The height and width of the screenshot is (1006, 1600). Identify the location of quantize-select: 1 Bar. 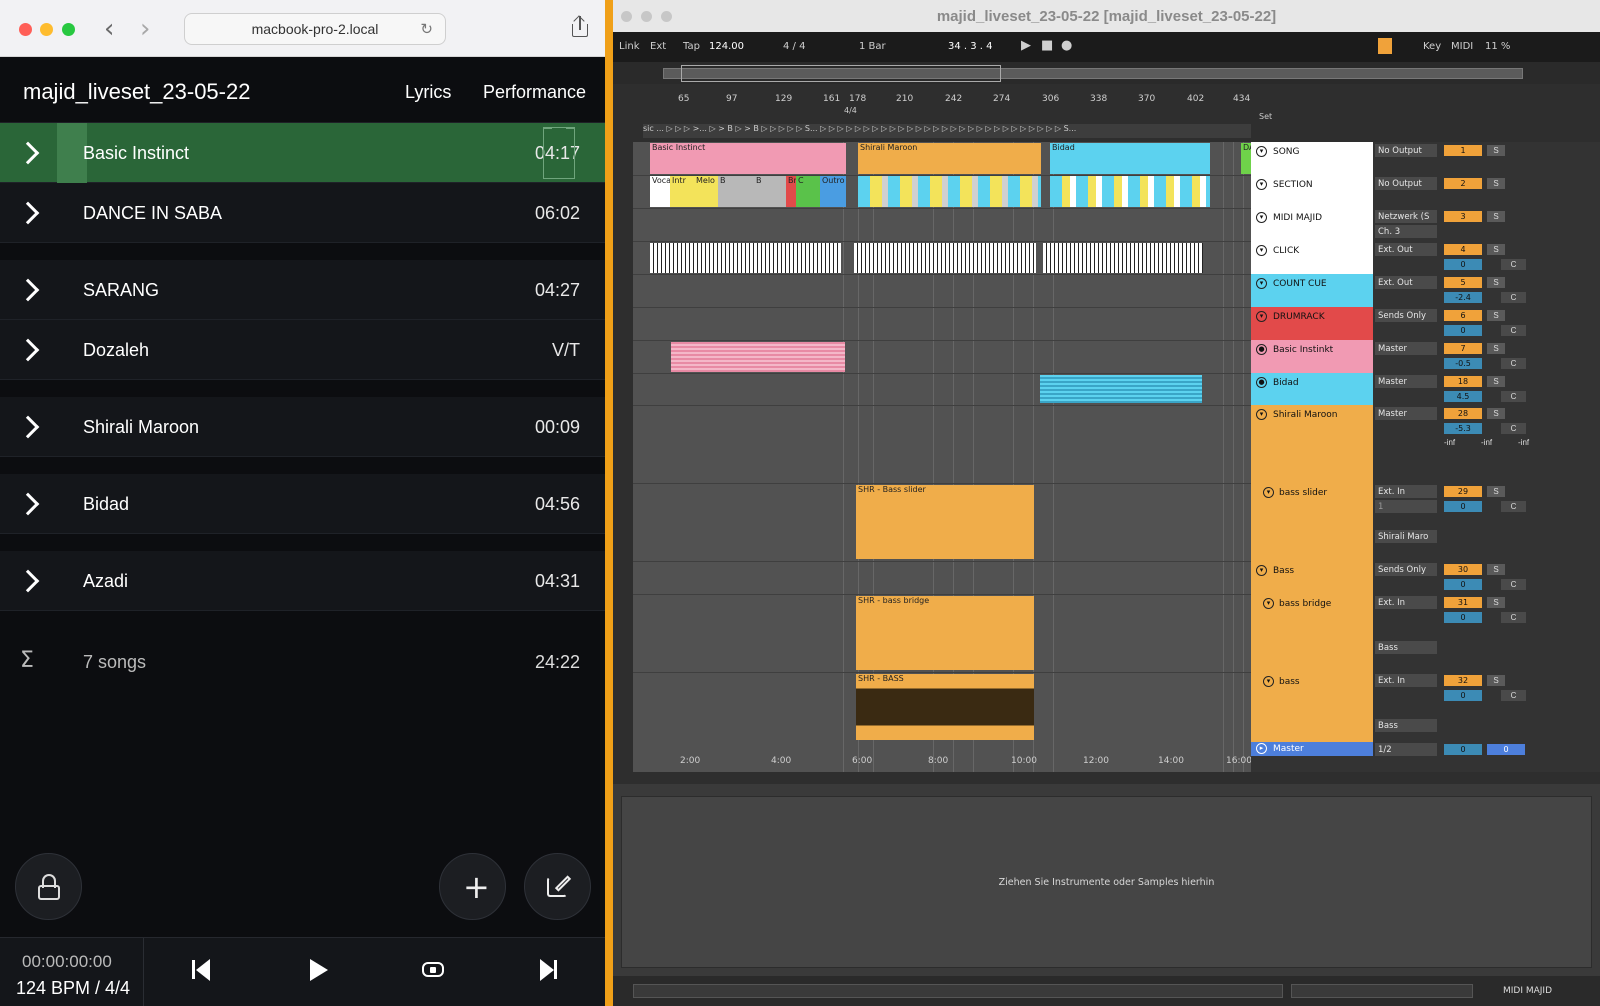
(872, 46).